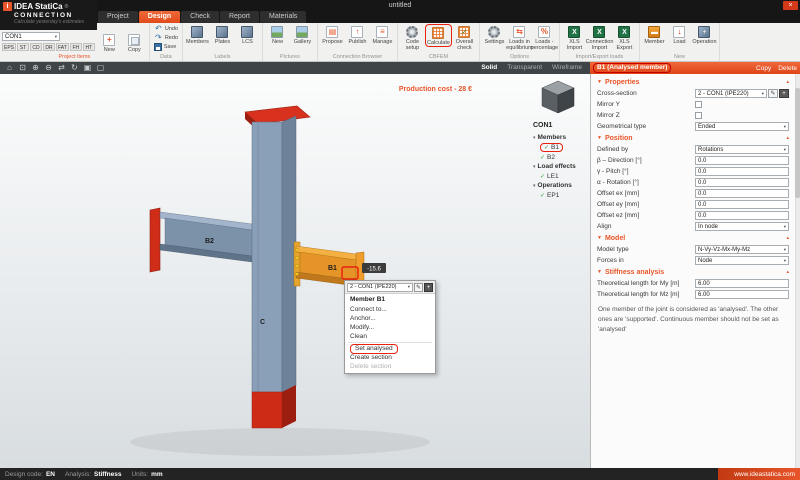  What do you see at coordinates (797, 271) in the screenshot?
I see `panel-scrollbar` at bounding box center [797, 271].